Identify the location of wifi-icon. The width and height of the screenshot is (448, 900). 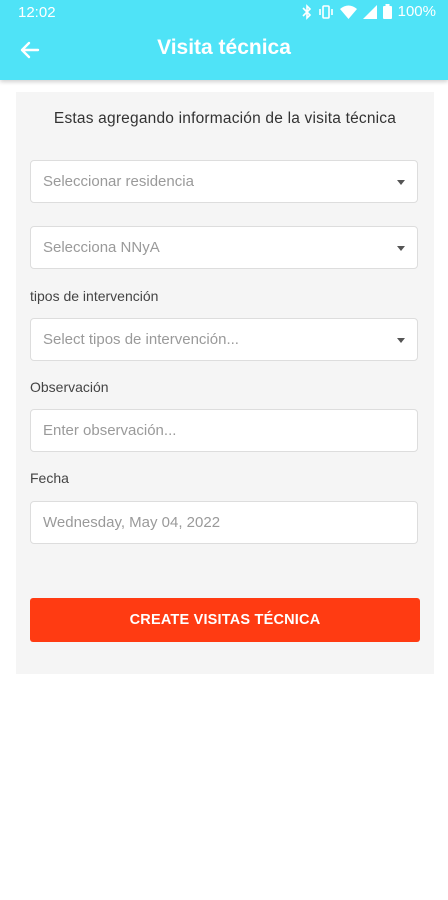
(348, 12).